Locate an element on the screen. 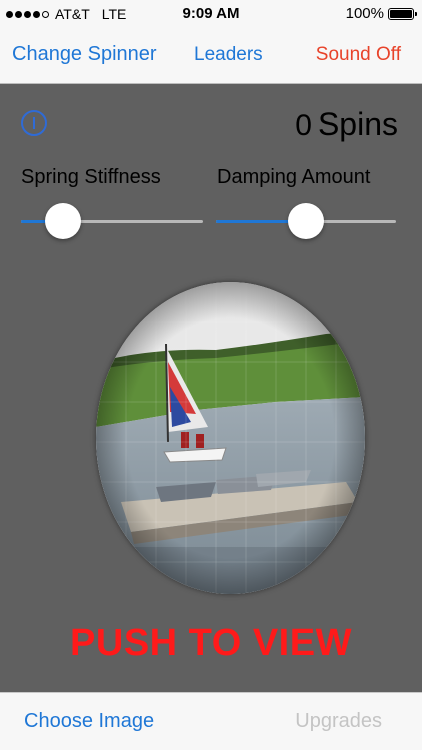  info-icon is located at coordinates (34, 123).